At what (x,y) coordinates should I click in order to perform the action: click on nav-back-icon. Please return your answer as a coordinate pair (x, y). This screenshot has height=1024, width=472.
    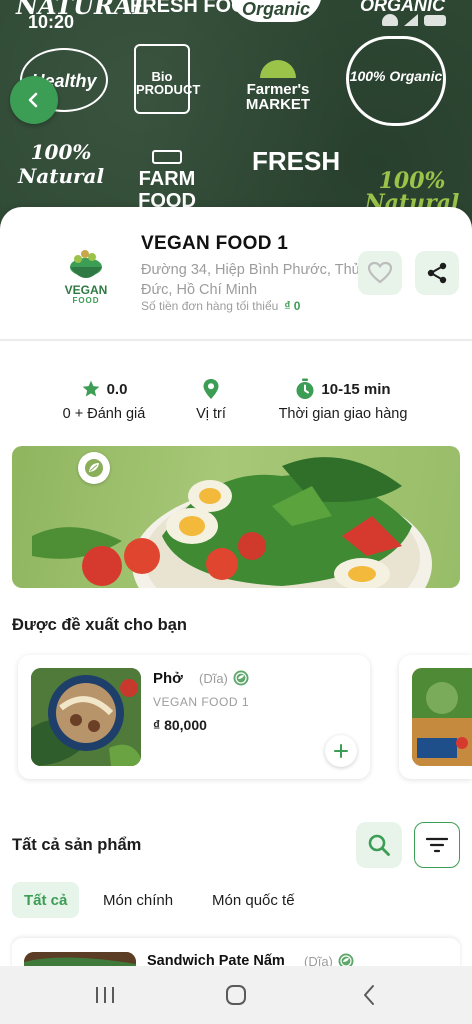
    Looking at the image, I should click on (369, 995).